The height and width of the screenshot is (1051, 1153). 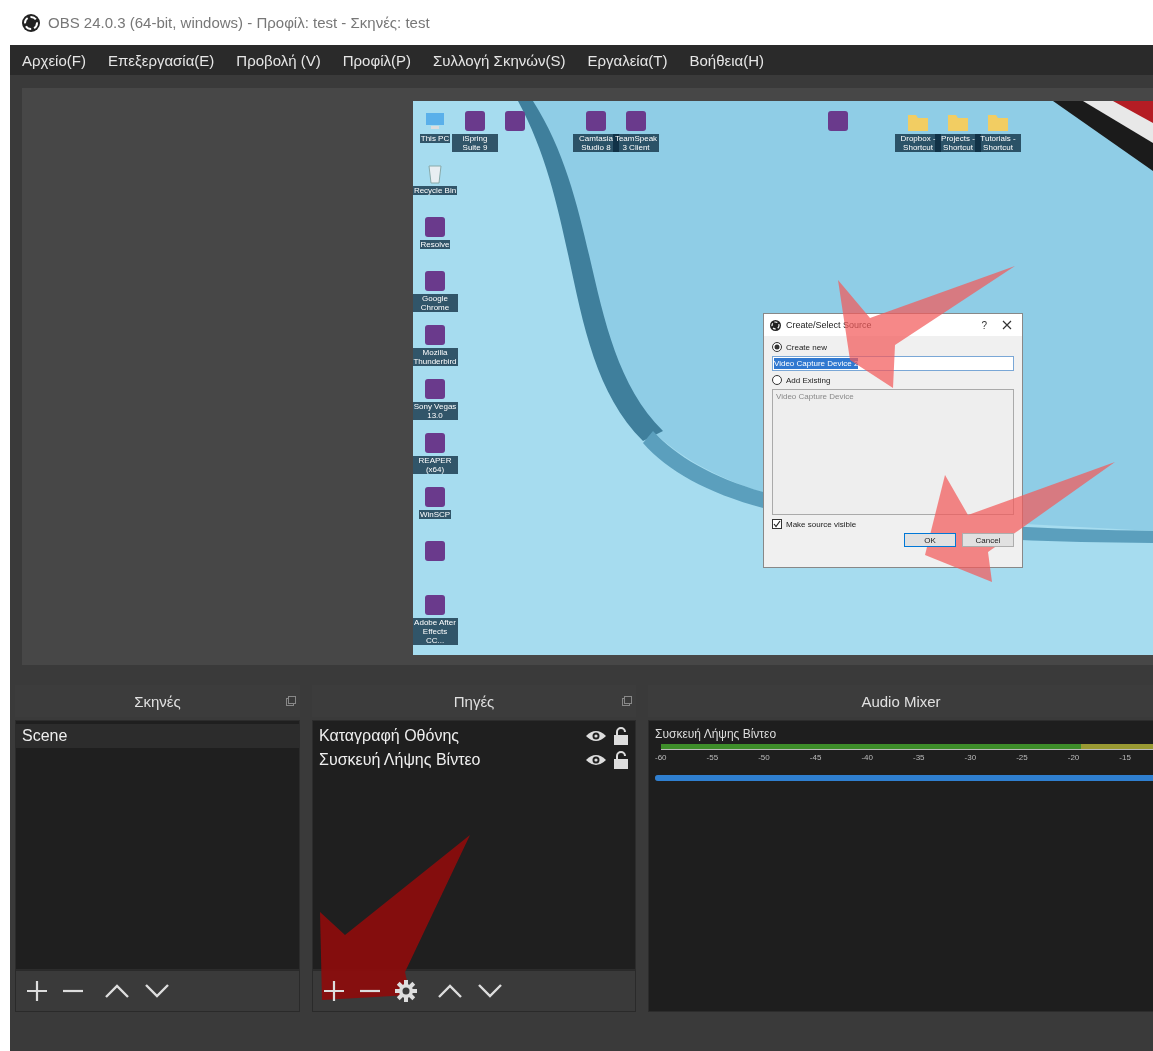 I want to click on checkbox-label: Make source visible, so click(x=821, y=524).